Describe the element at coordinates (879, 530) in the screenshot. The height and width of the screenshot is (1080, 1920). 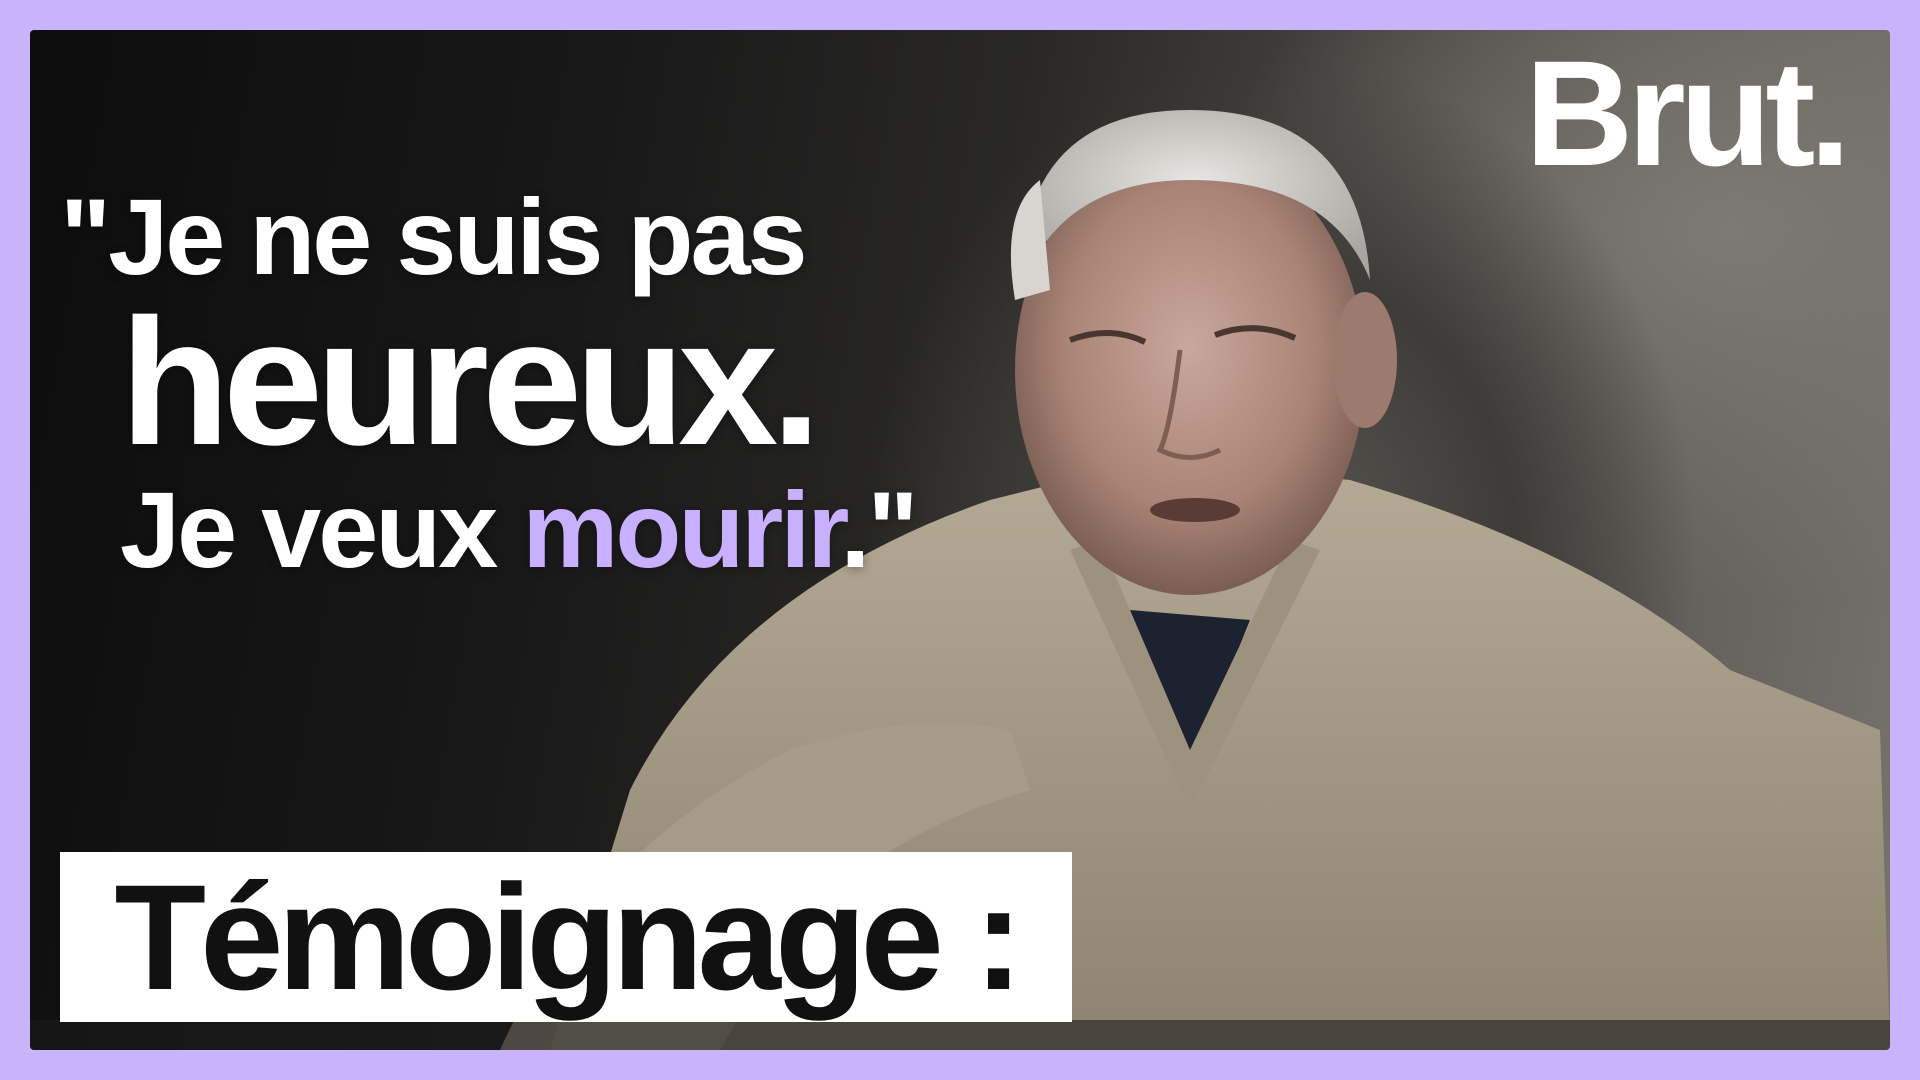
I see `quote-line-3-end: ."` at that location.